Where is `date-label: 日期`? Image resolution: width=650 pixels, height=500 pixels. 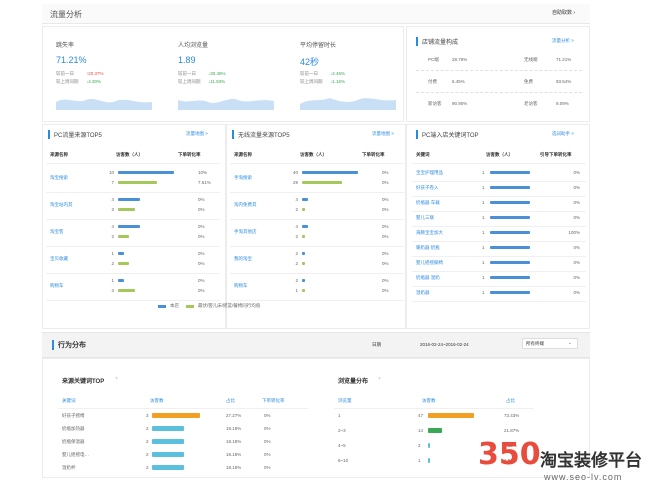 date-label: 日期 is located at coordinates (376, 344).